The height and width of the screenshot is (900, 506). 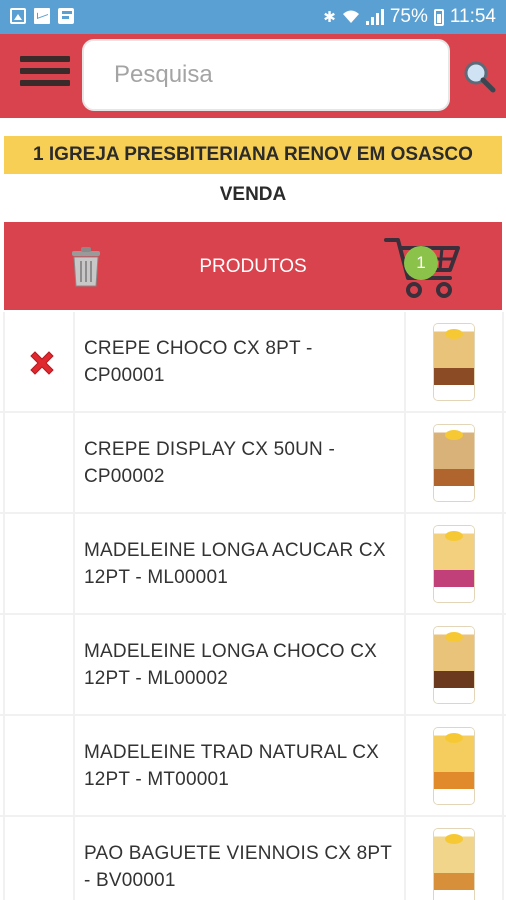 I want to click on products-toolbar: PRODUTOS 1, so click(x=253, y=266).